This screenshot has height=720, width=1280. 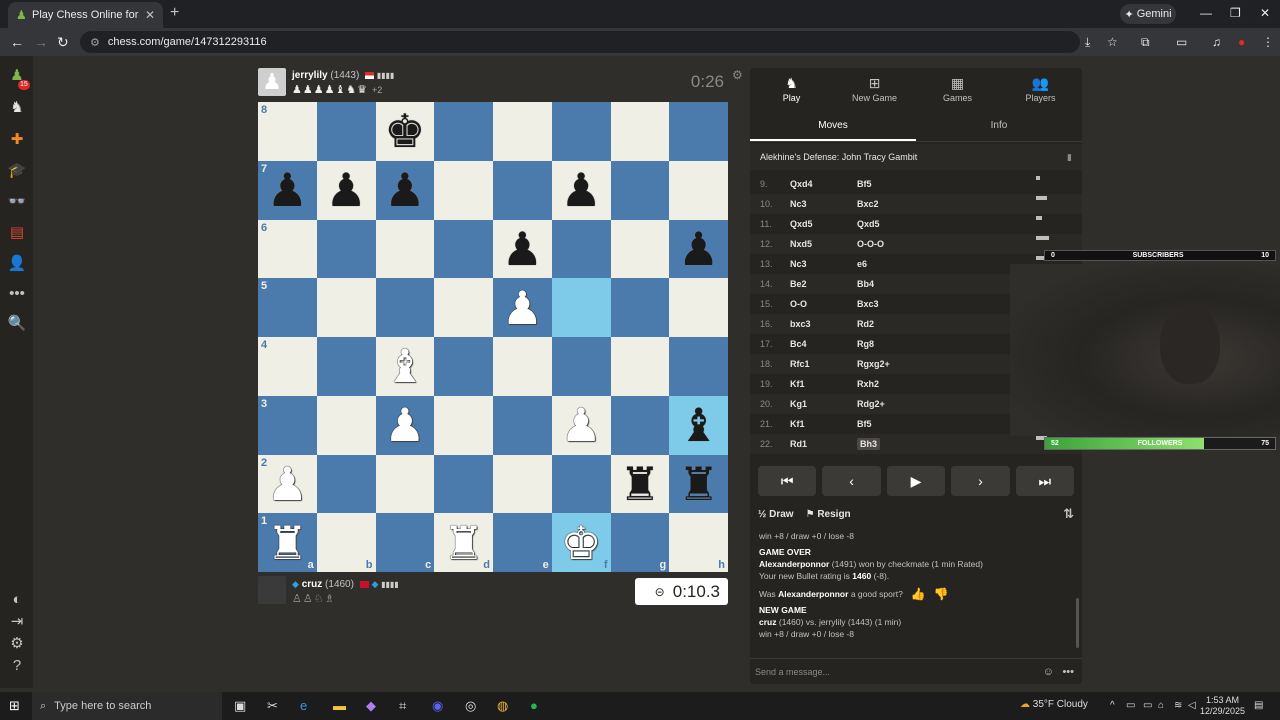 I want to click on discord-icon: ◉, so click(x=437, y=706).